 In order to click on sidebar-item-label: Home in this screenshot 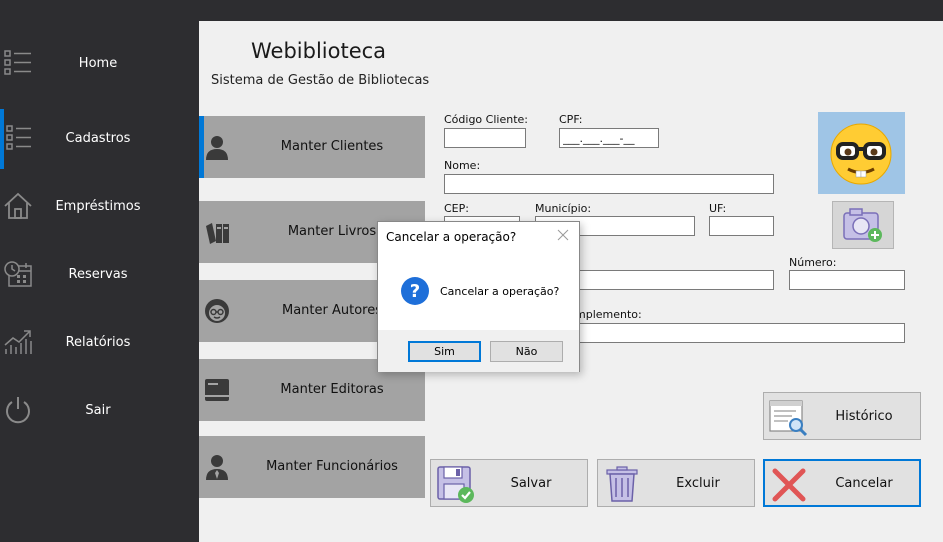, I will do `click(98, 63)`.